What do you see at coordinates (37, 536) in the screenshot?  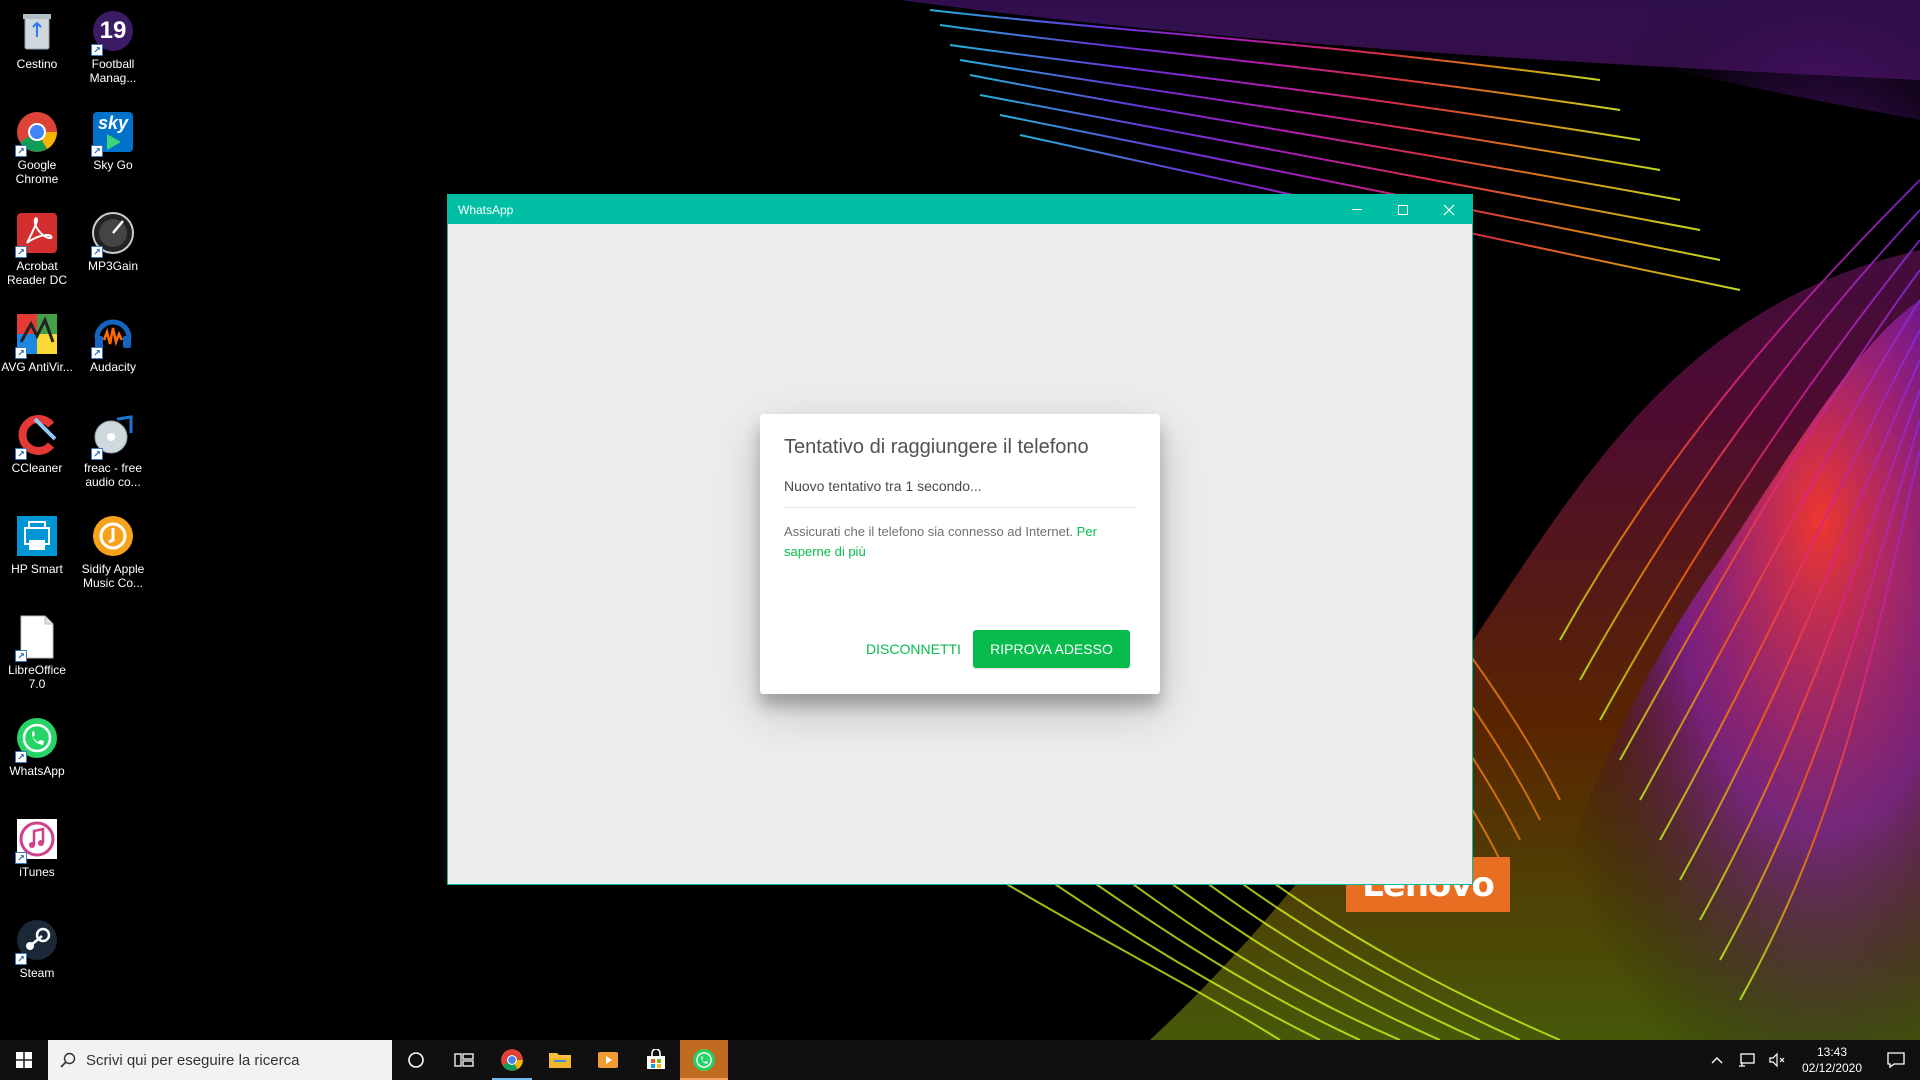 I see `hp-smart-icon` at bounding box center [37, 536].